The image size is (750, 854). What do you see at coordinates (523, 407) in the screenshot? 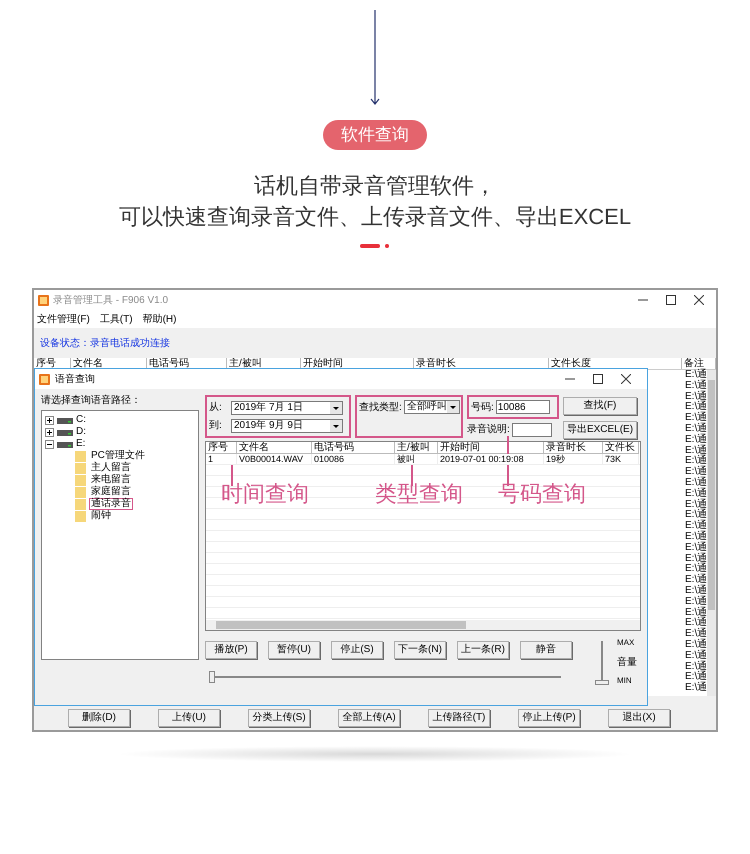
I see `number-field: 10086` at bounding box center [523, 407].